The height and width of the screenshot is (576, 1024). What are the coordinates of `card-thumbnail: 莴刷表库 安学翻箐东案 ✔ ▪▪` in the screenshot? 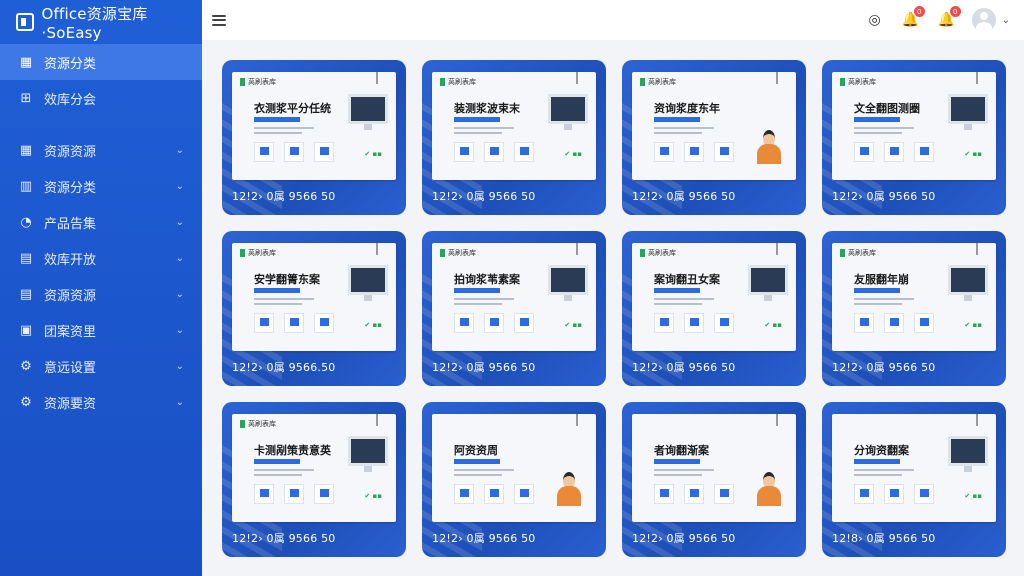 It's located at (314, 297).